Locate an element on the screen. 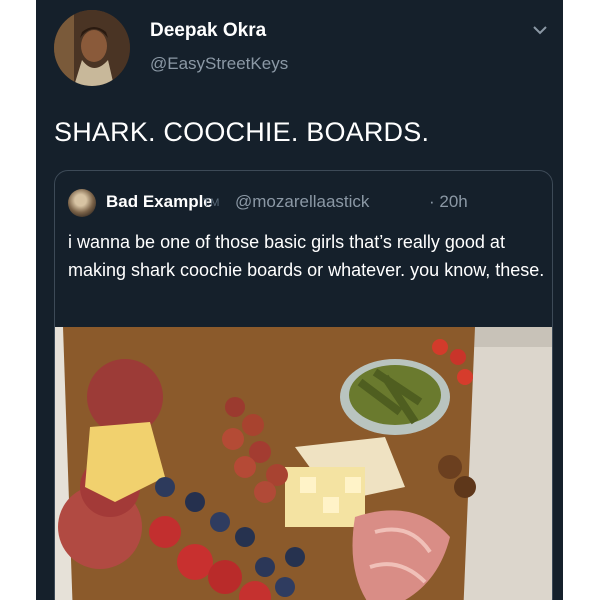  tweet-text: SHARK. COOCHIE. BOARDS. is located at coordinates (242, 132).